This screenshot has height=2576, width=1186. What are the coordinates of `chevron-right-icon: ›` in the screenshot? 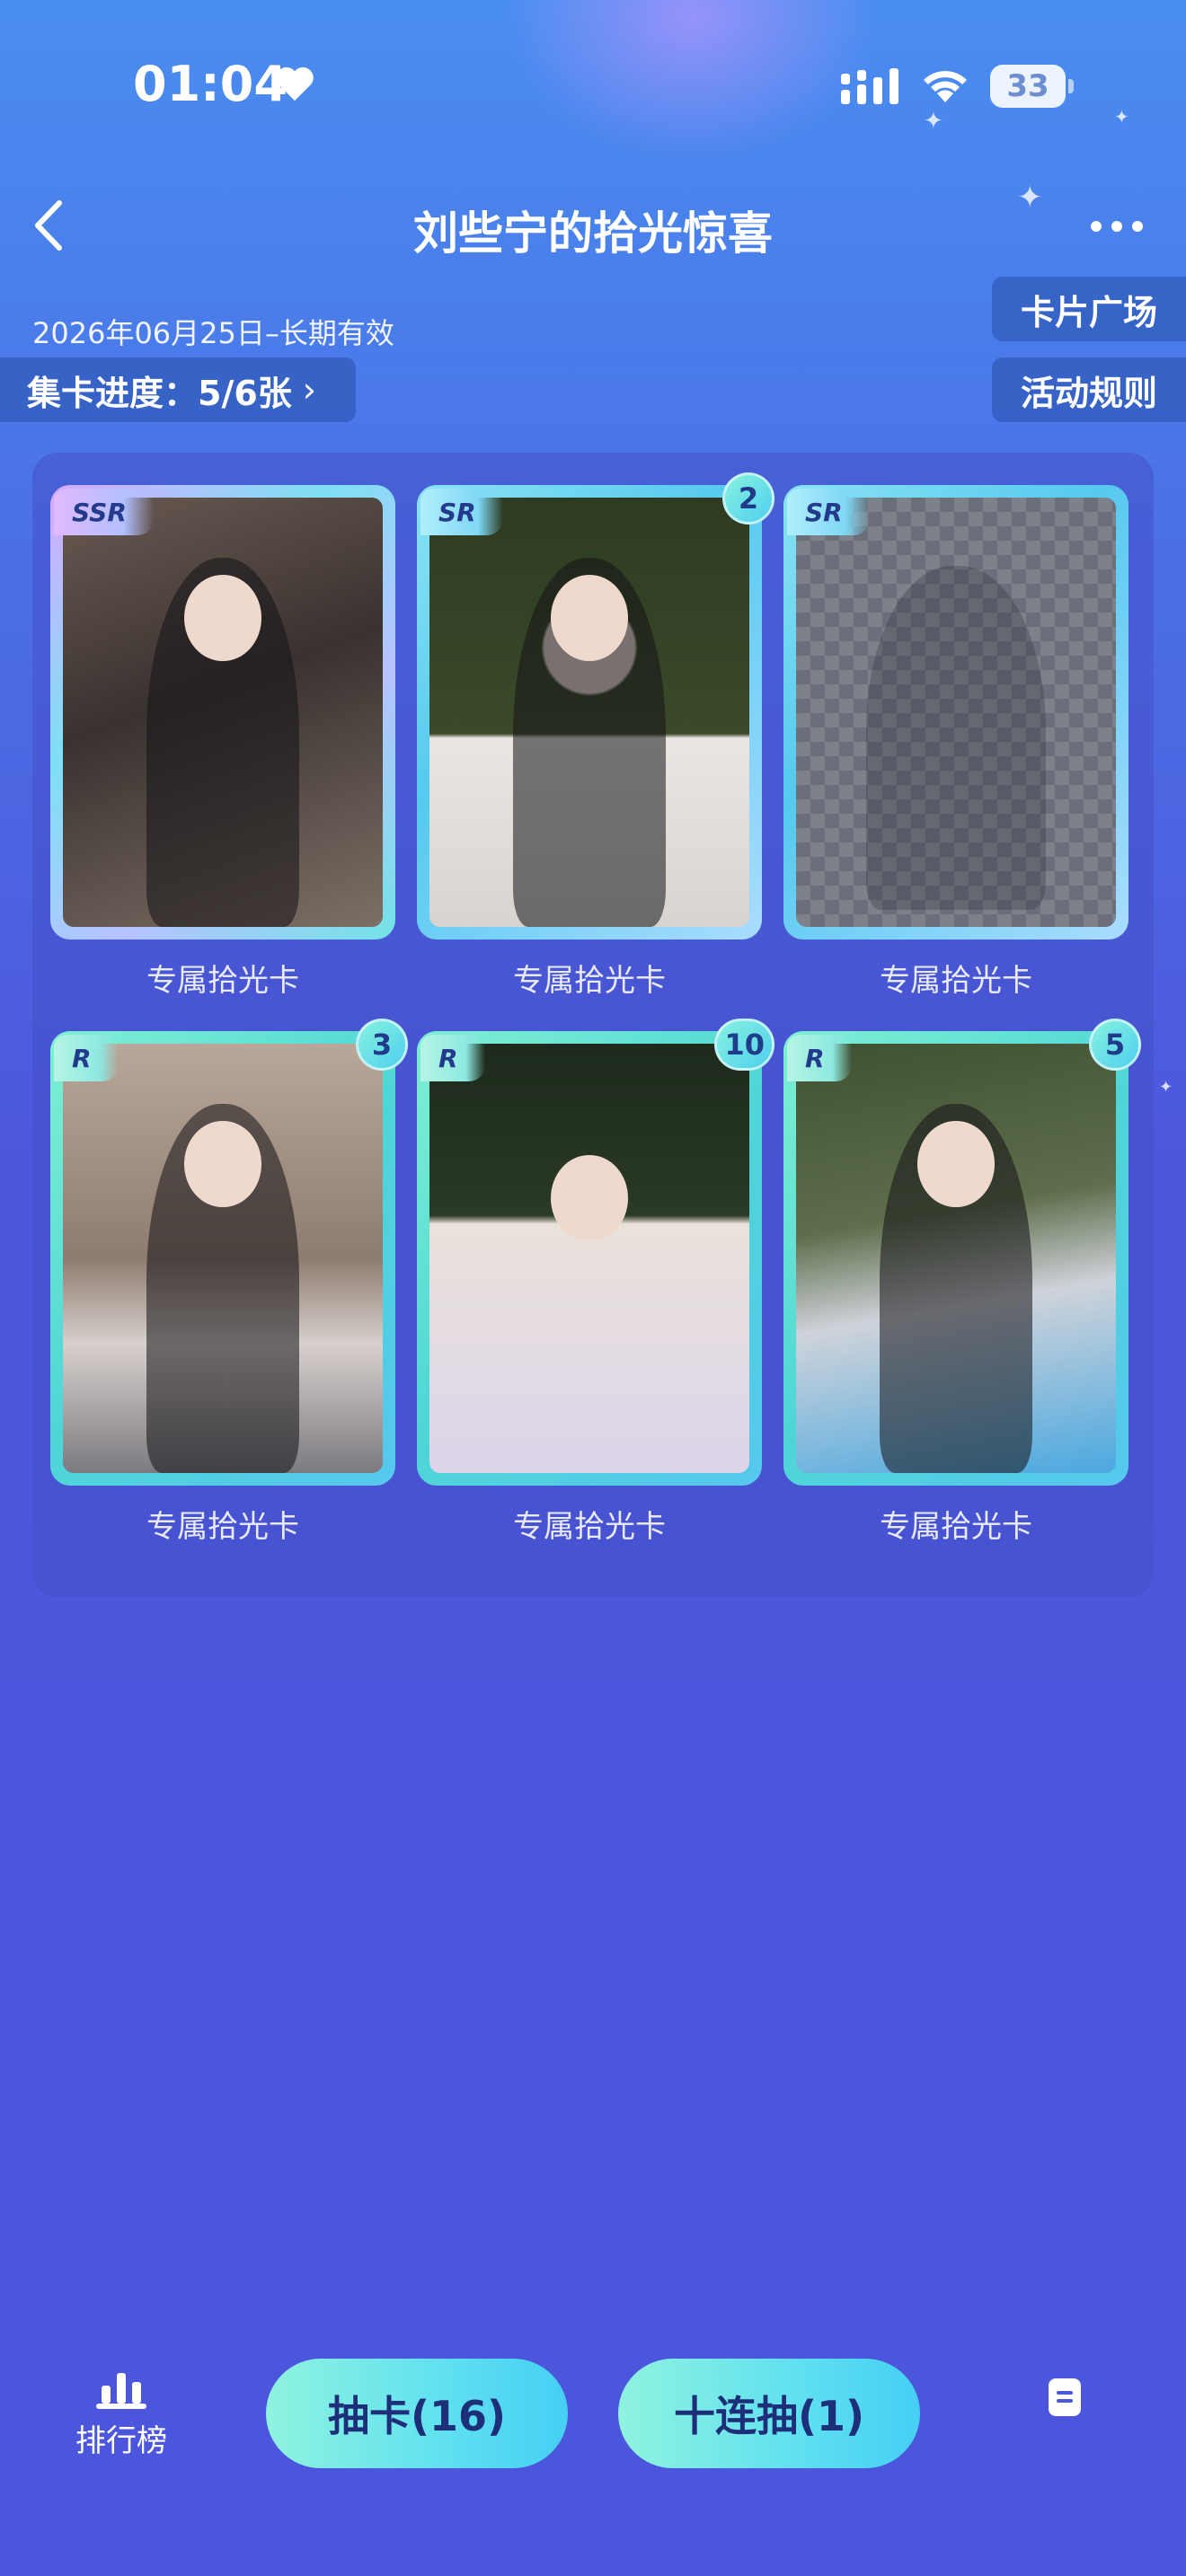 It's located at (309, 390).